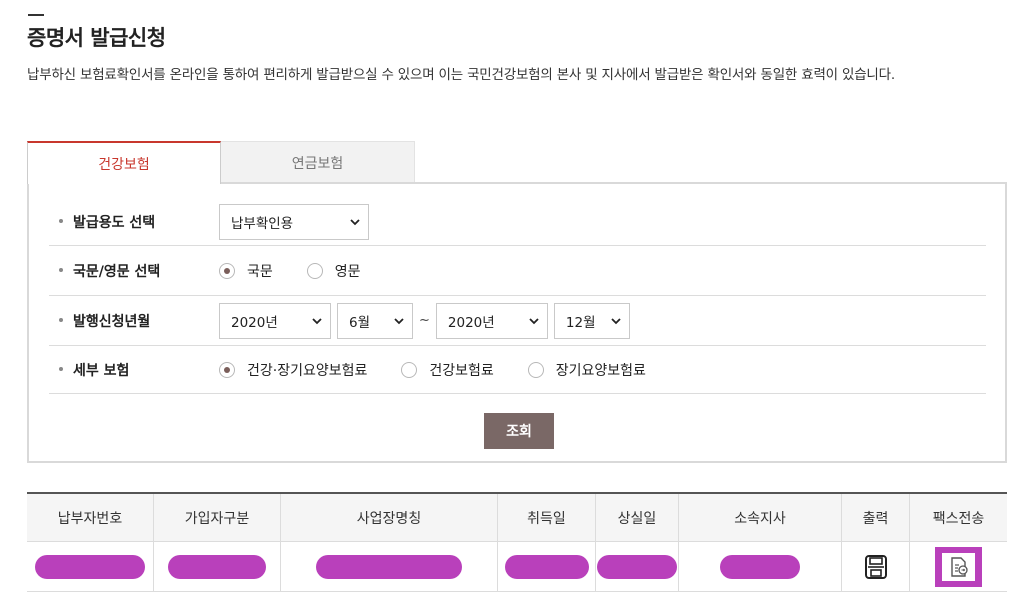 The image size is (1016, 597). I want to click on cell-branch, so click(760, 566).